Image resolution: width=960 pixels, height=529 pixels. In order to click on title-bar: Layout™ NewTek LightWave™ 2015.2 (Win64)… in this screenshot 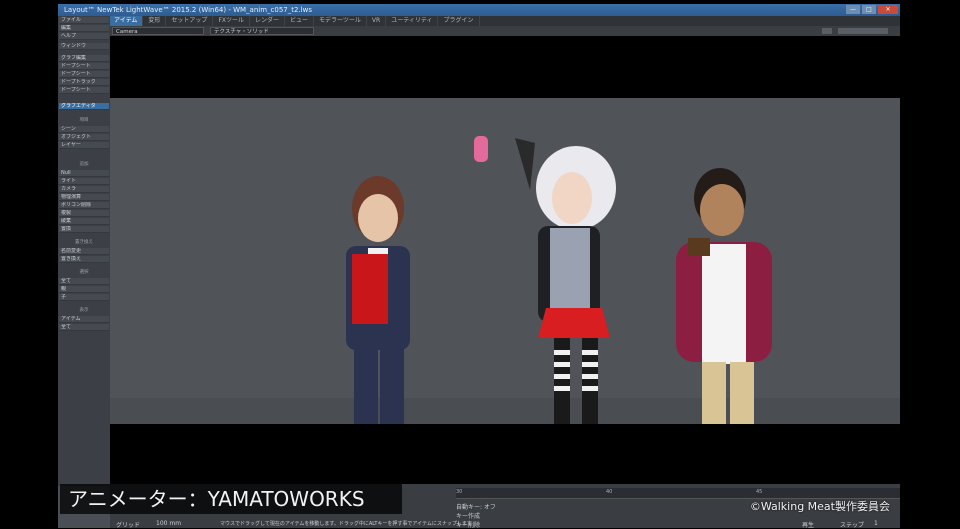, I will do `click(479, 10)`.